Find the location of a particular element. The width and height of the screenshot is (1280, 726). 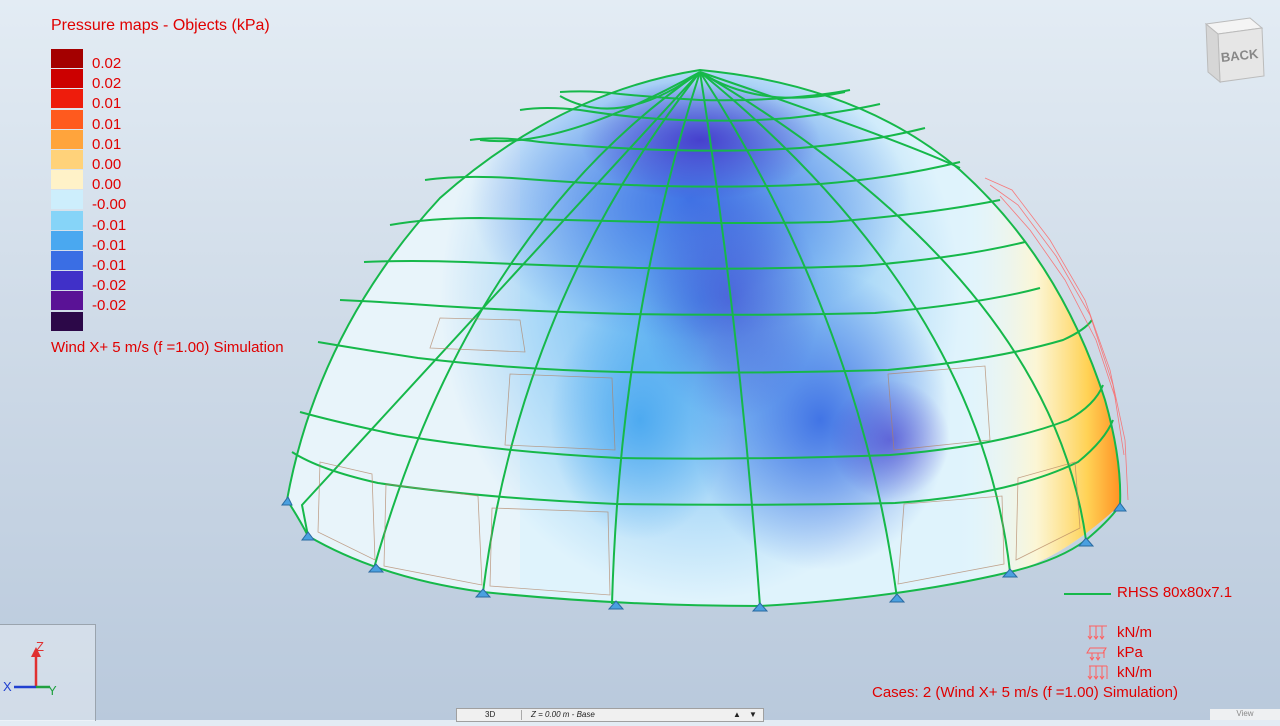

axis-triad-icon: Z X Y is located at coordinates (30, 668).